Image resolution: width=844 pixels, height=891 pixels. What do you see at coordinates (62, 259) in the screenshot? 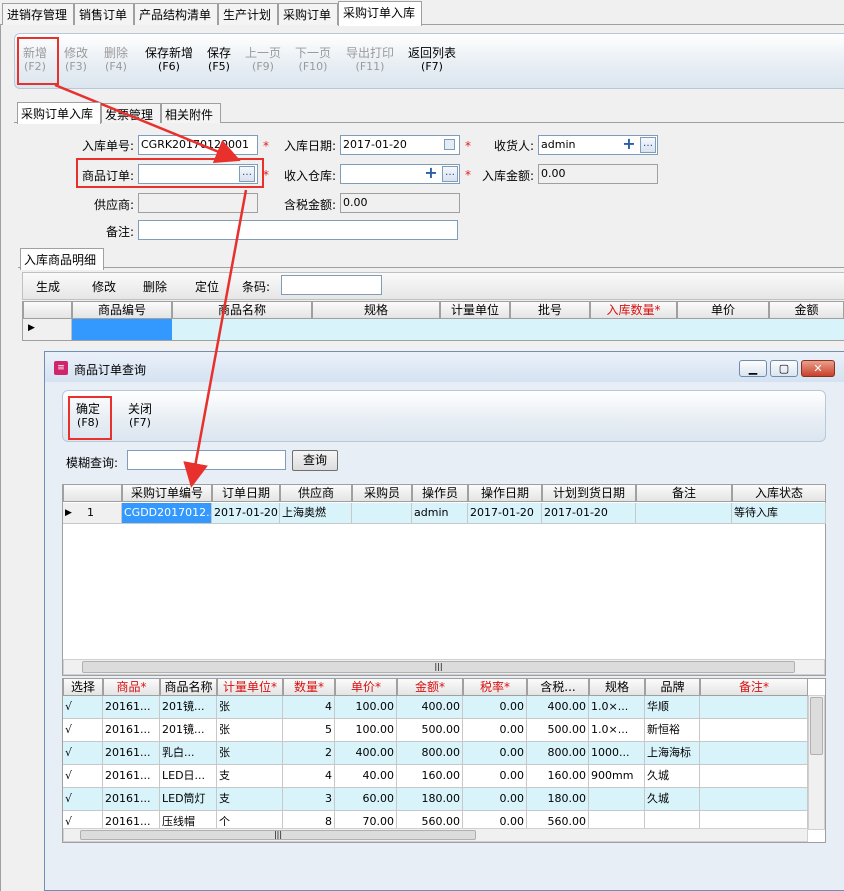
I see `tab-detail: 入库商品明细` at bounding box center [62, 259].